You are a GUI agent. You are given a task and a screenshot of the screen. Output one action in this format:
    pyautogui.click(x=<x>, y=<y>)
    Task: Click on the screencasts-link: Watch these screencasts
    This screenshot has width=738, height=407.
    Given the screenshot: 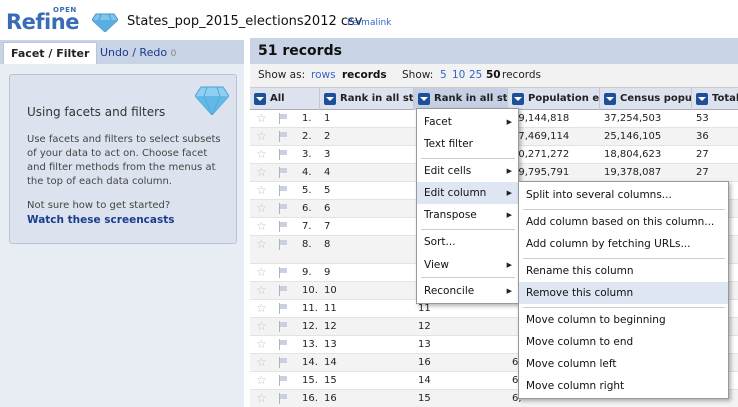 What is the action you would take?
    pyautogui.click(x=101, y=220)
    